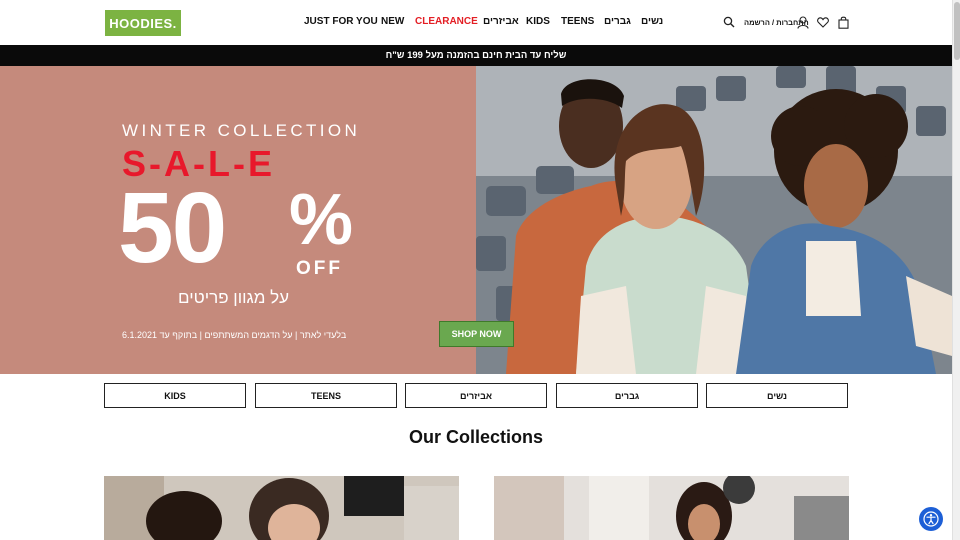 The image size is (960, 540). Describe the element at coordinates (446, 21) in the screenshot. I see `nav-clearance: CLEARANCE` at that location.